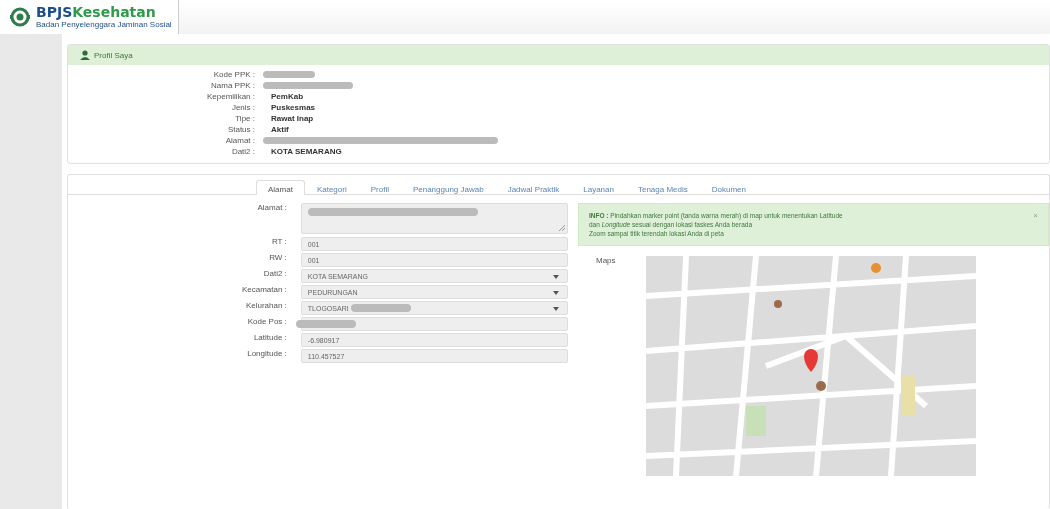 The height and width of the screenshot is (509, 1050). I want to click on field-label: Tipe :, so click(244, 118).